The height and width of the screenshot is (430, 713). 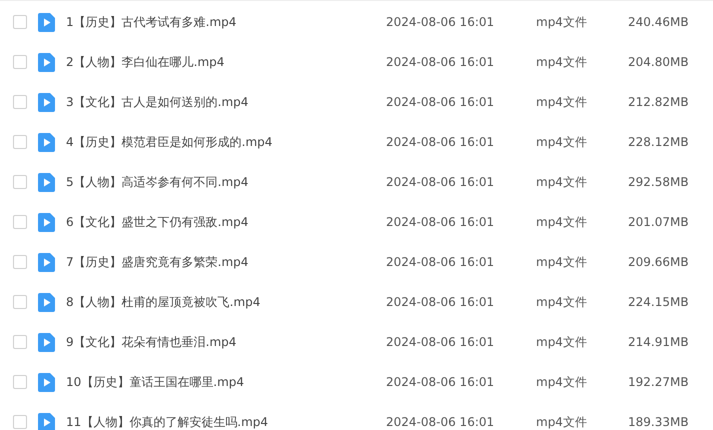 What do you see at coordinates (226, 222) in the screenshot?
I see `file-name: 6【文化】盛世之下仍有强敌.mp4` at bounding box center [226, 222].